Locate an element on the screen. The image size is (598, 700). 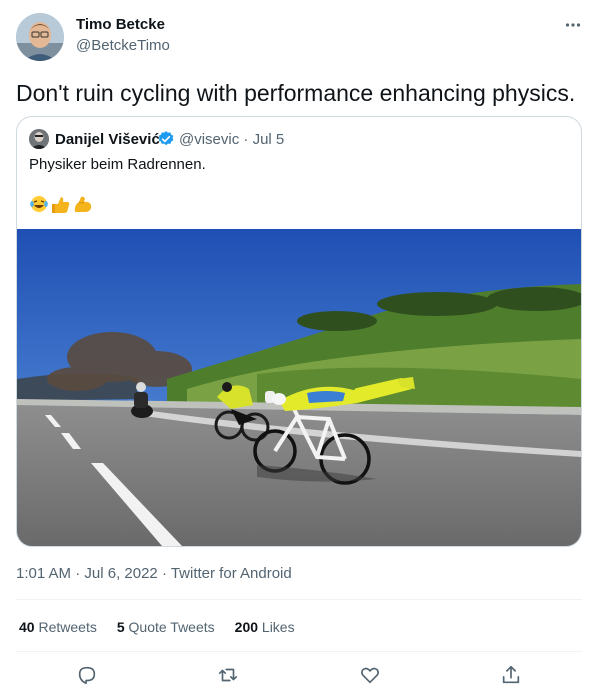
action-bar is located at coordinates (299, 677).